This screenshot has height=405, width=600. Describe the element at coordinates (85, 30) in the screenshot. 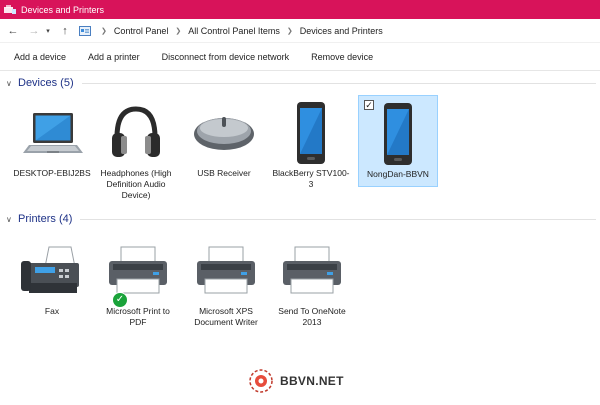

I see `control-panel-icon` at that location.